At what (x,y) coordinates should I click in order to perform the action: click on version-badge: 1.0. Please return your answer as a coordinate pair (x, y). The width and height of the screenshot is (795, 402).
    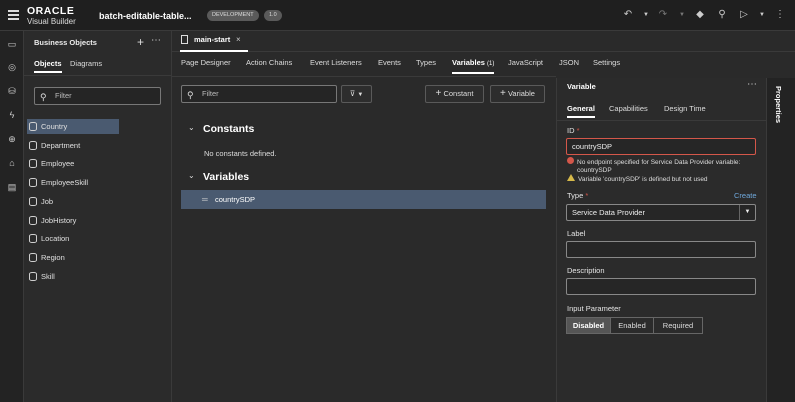
    Looking at the image, I should click on (273, 15).